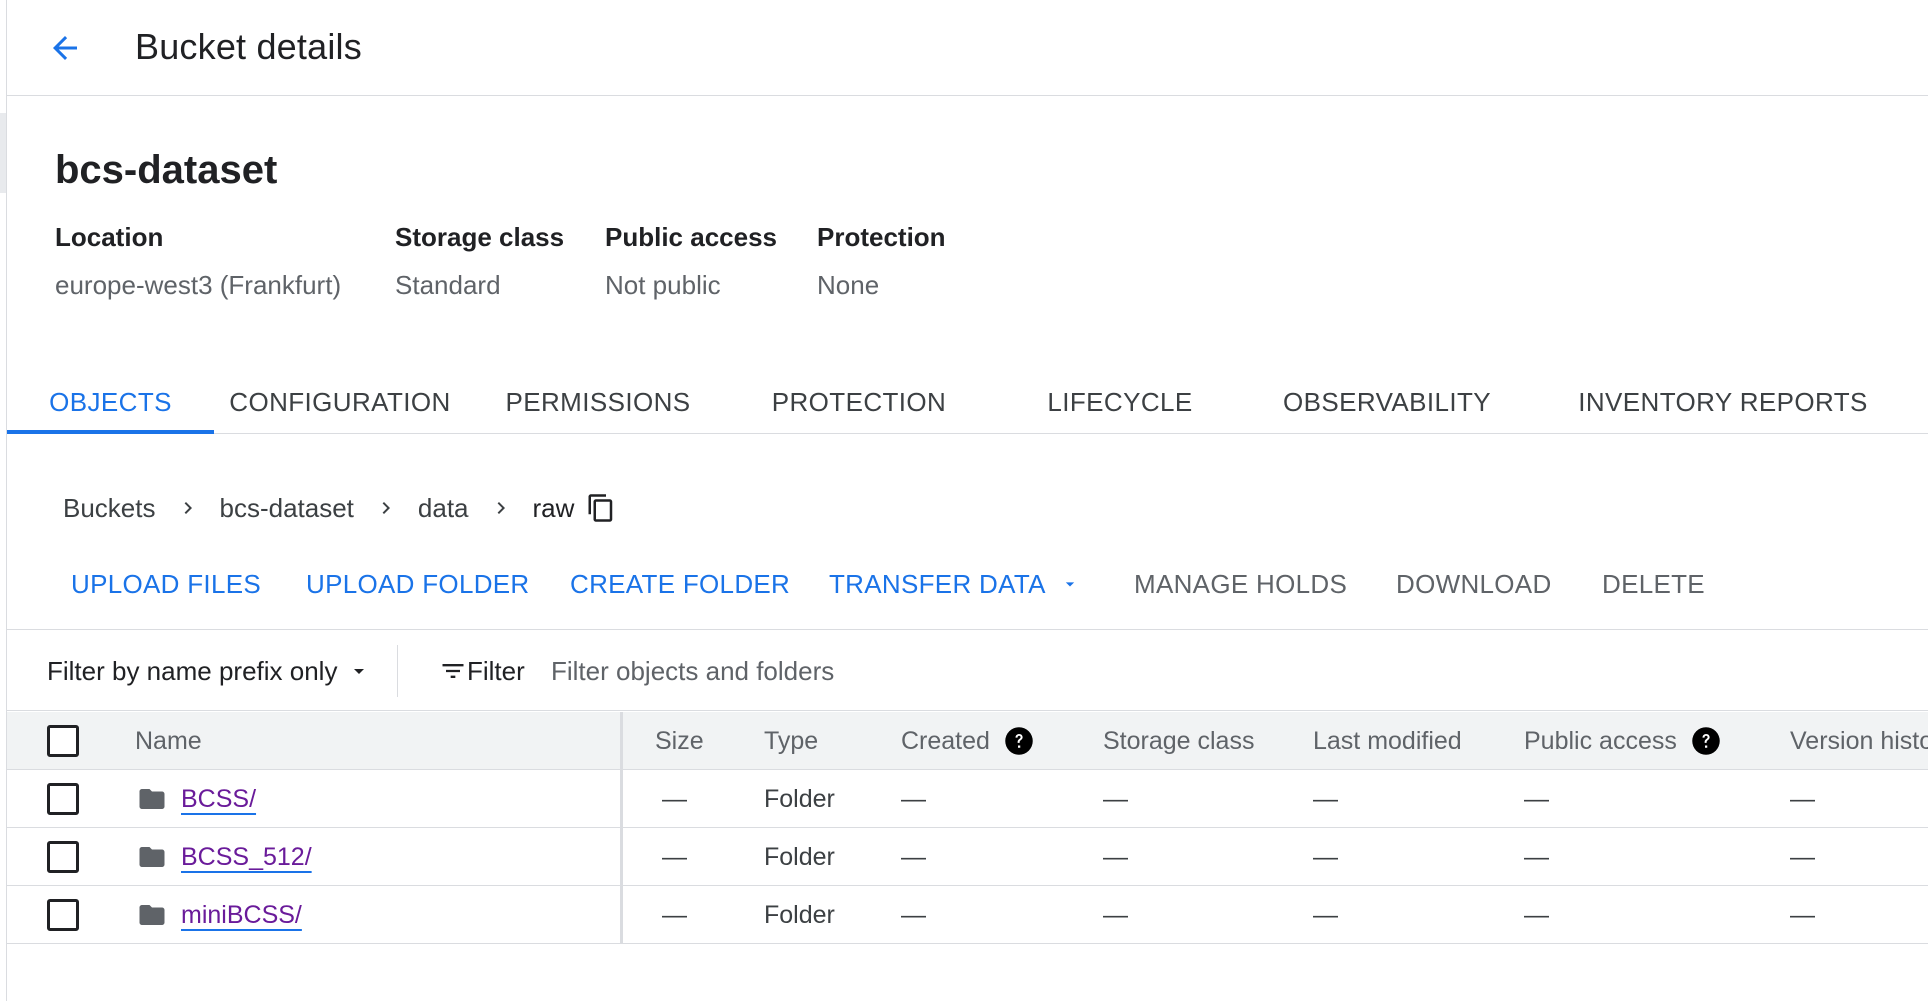 The height and width of the screenshot is (1001, 1928). Describe the element at coordinates (218, 799) in the screenshot. I see `folder-link: BCSS/` at that location.